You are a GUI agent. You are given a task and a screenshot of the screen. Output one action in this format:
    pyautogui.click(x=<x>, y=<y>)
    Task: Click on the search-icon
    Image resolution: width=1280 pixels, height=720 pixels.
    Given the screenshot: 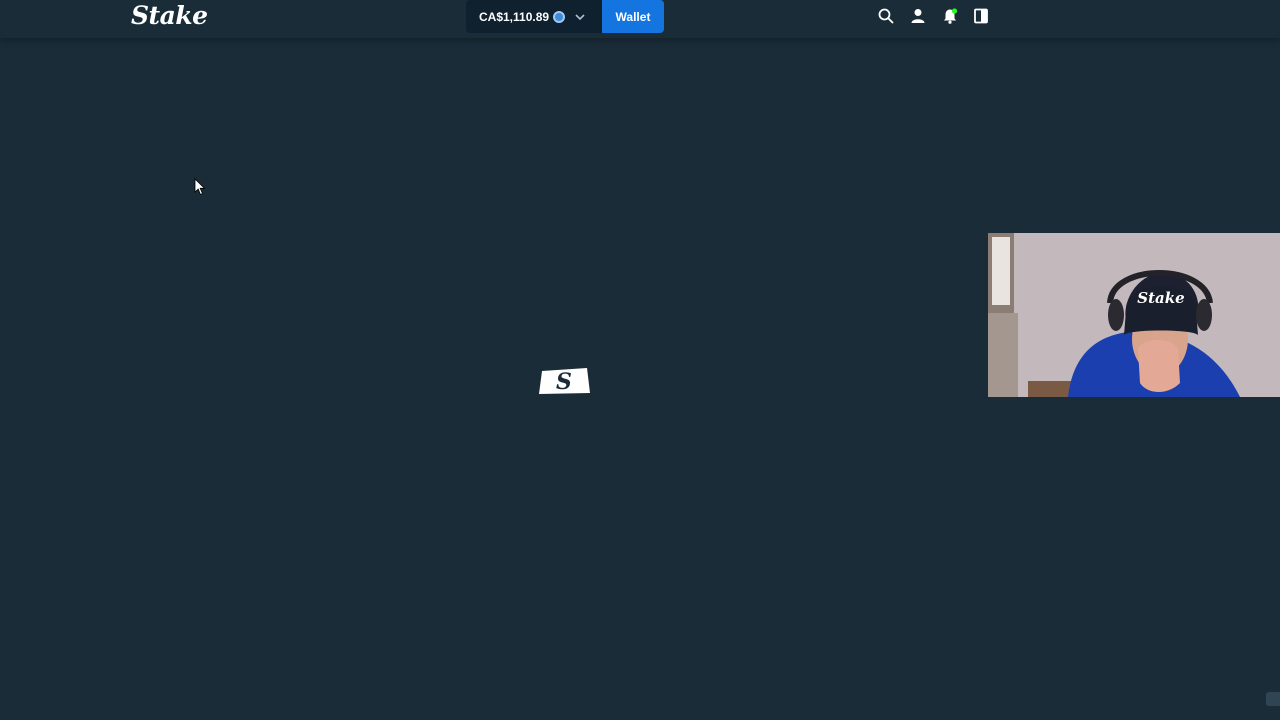 What is the action you would take?
    pyautogui.click(x=886, y=16)
    